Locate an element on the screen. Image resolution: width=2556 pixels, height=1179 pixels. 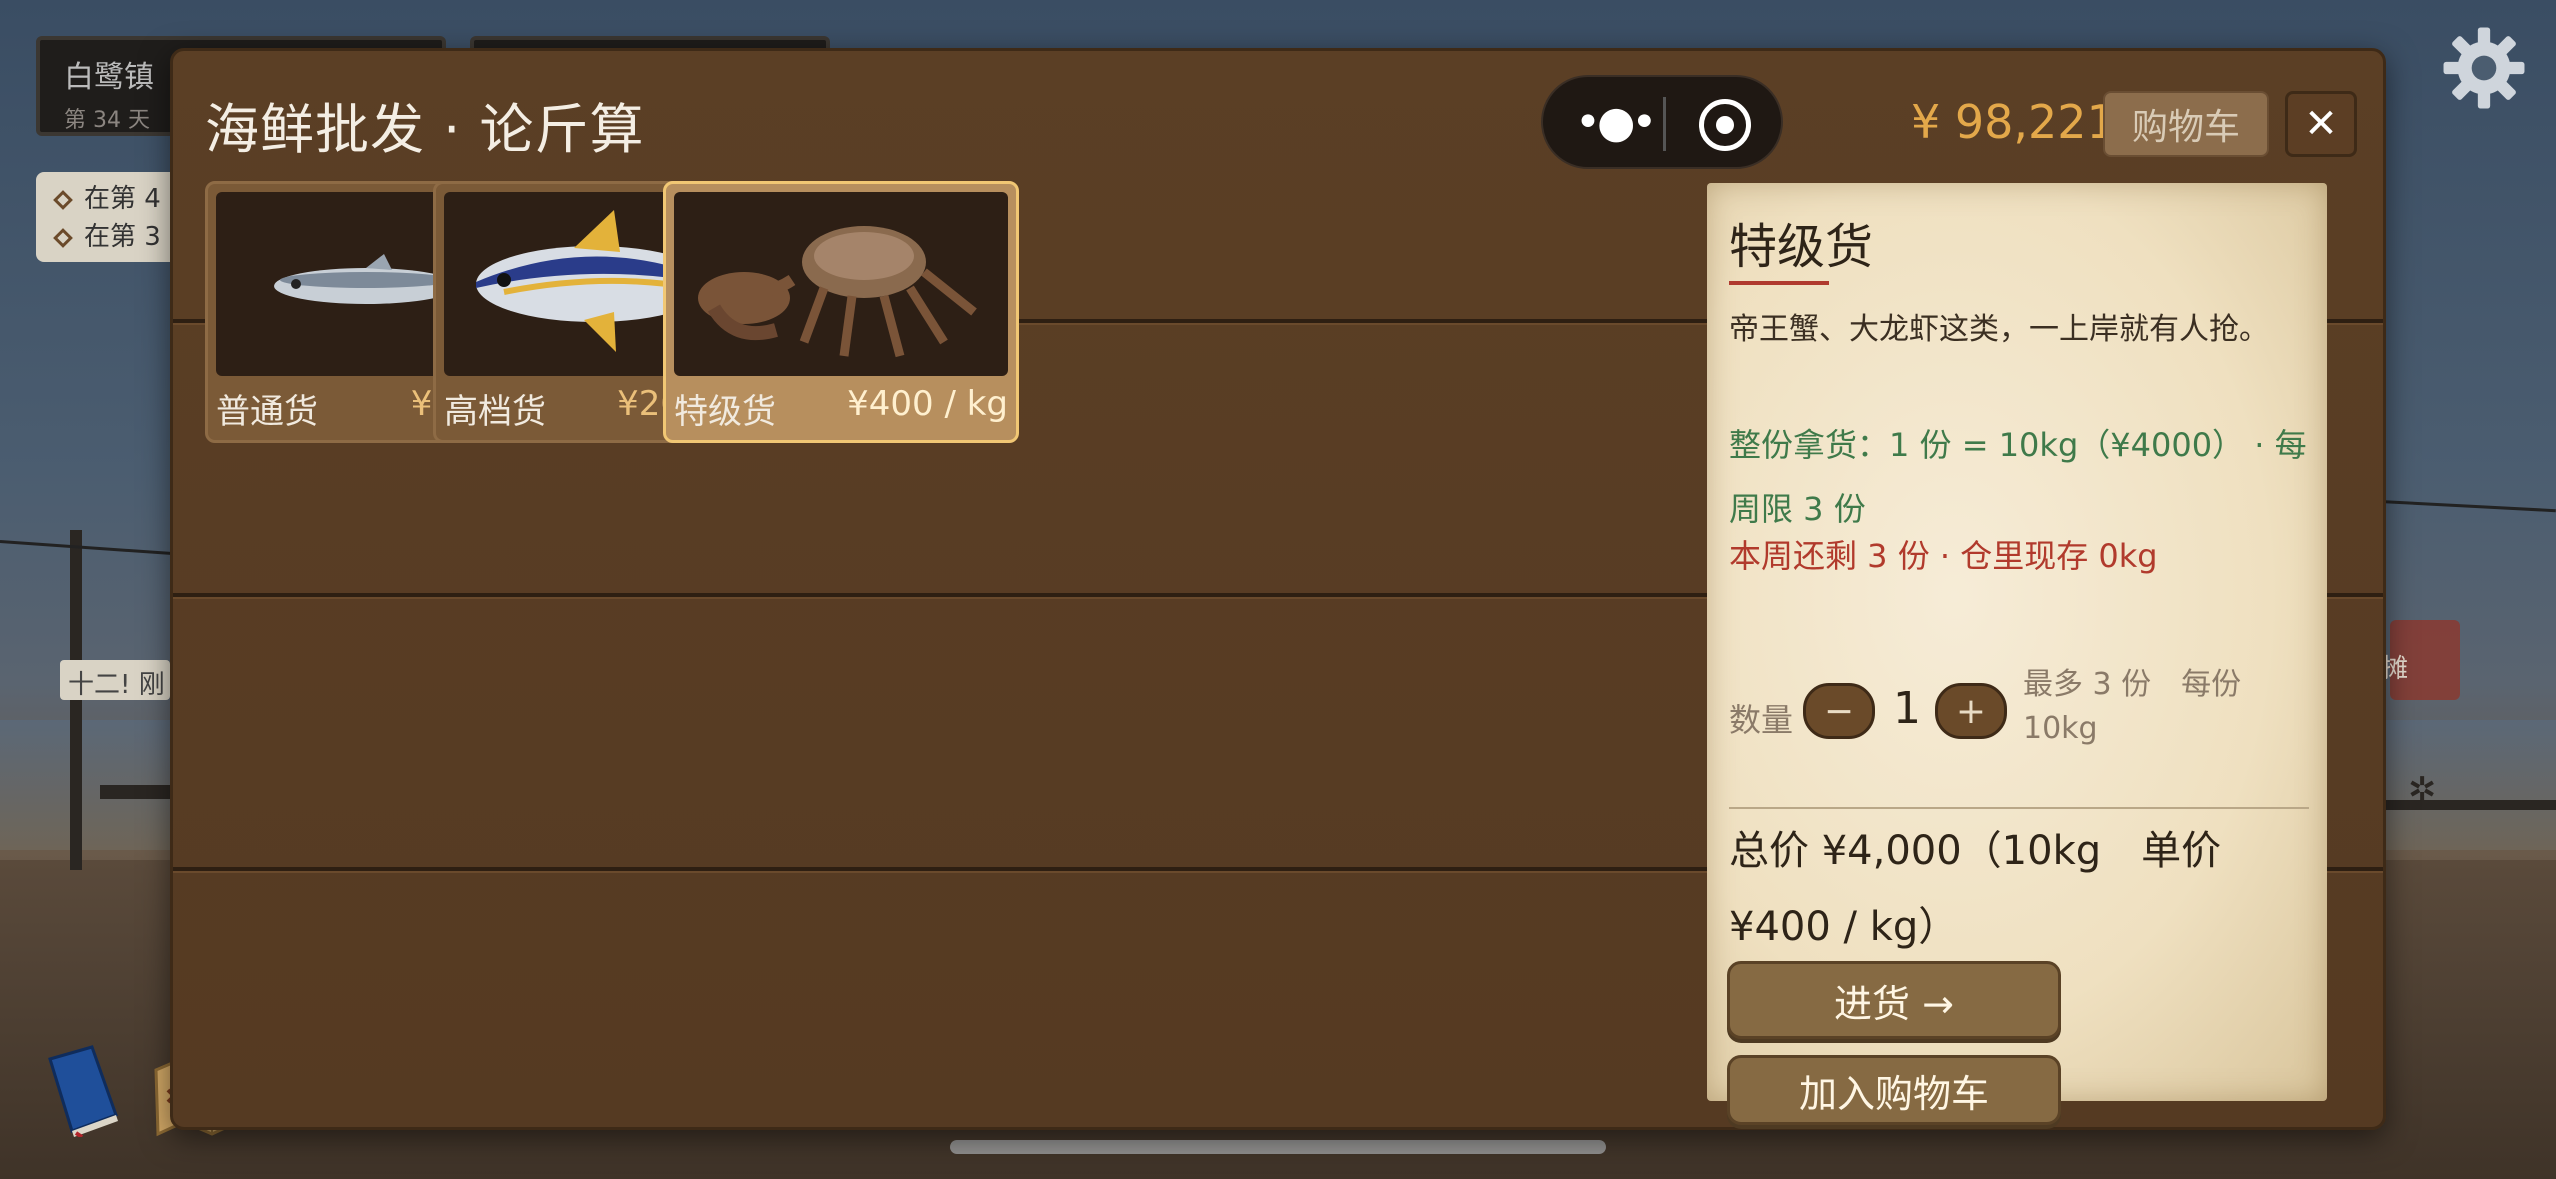
deal-terms: 整份拿货：1 份 = 10kg（¥4000） · 每周限 3 份 is located at coordinates (2018, 477).